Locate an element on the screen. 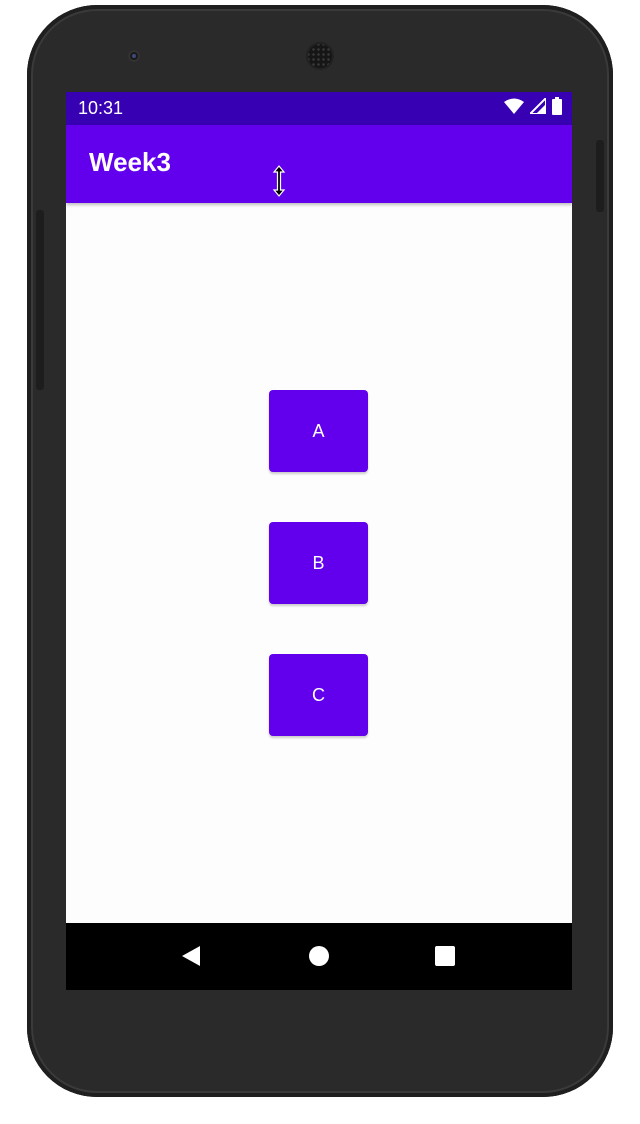  cell-signal-icon is located at coordinates (537, 106).